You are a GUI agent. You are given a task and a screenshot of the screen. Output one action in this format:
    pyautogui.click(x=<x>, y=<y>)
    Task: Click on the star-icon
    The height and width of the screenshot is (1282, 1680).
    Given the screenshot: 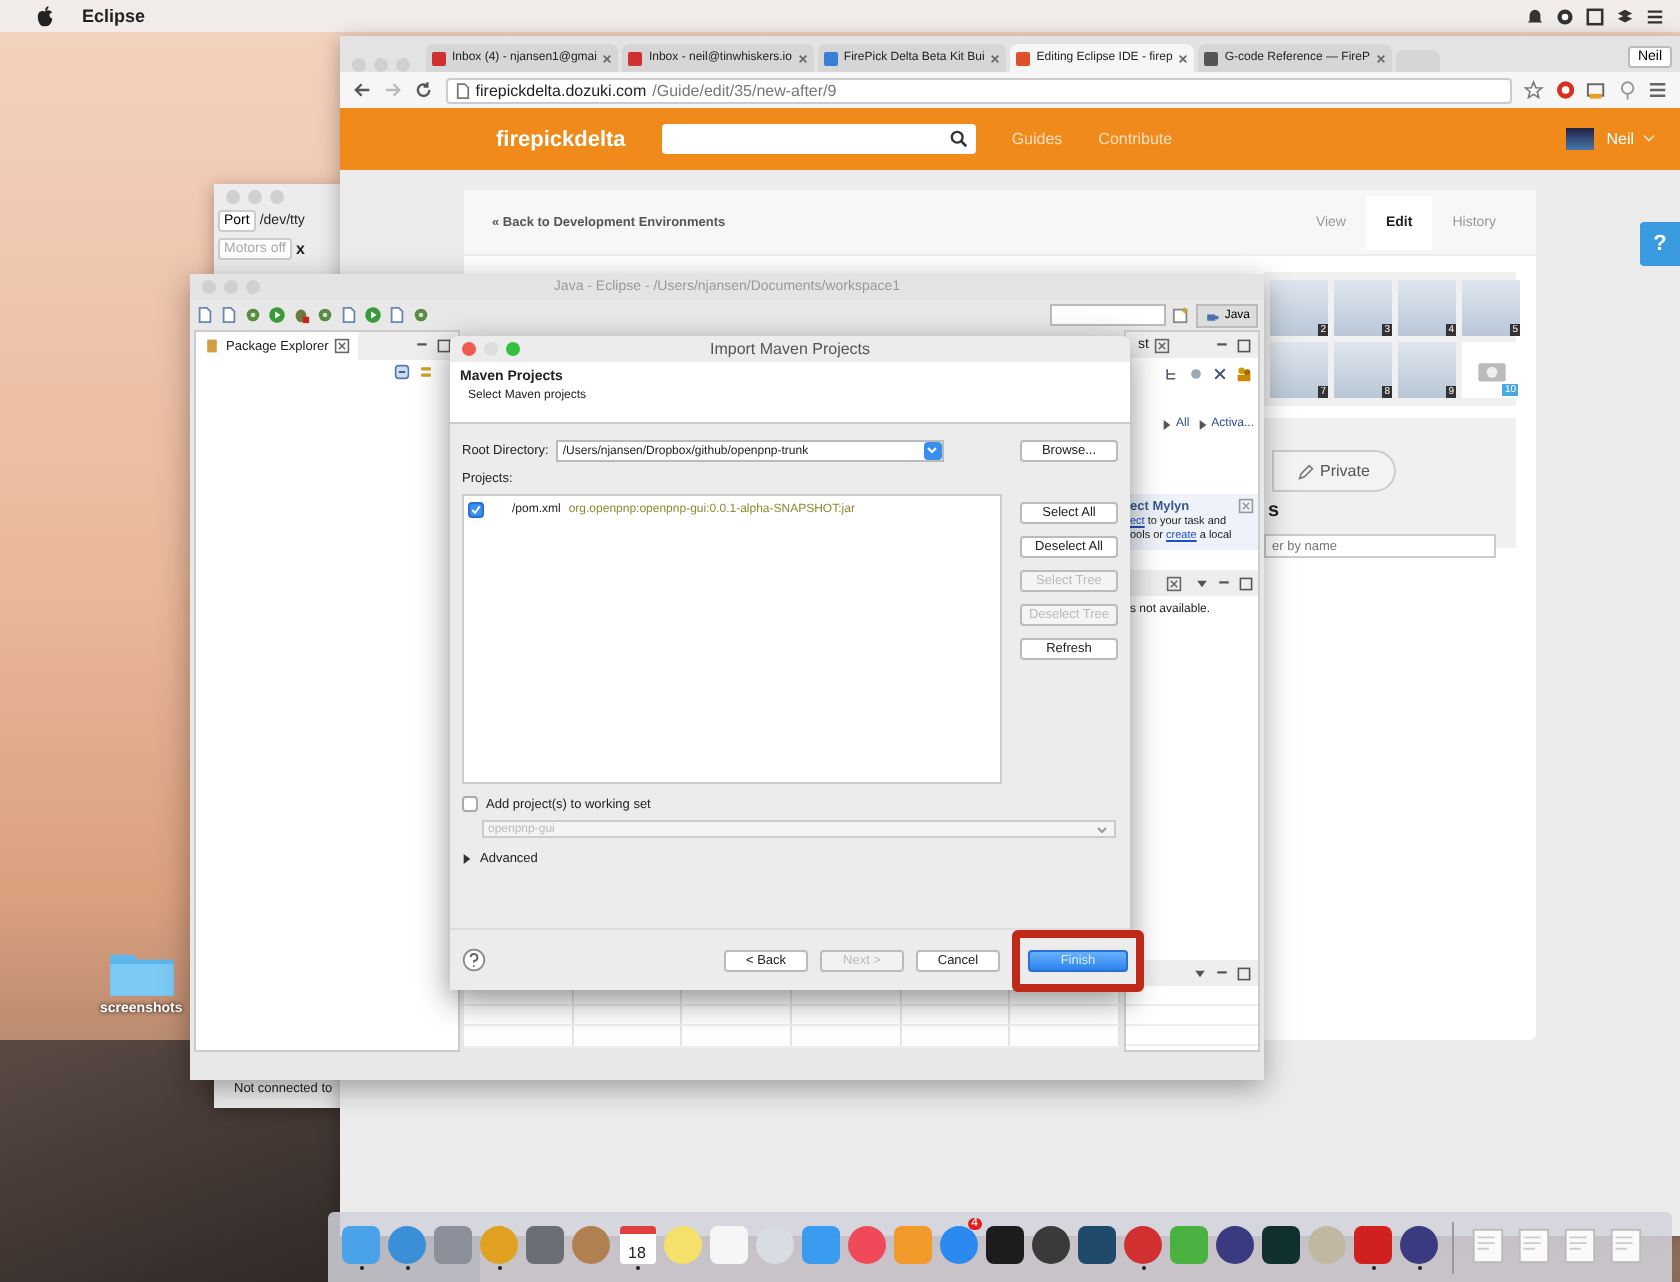 What is the action you would take?
    pyautogui.click(x=1533, y=90)
    